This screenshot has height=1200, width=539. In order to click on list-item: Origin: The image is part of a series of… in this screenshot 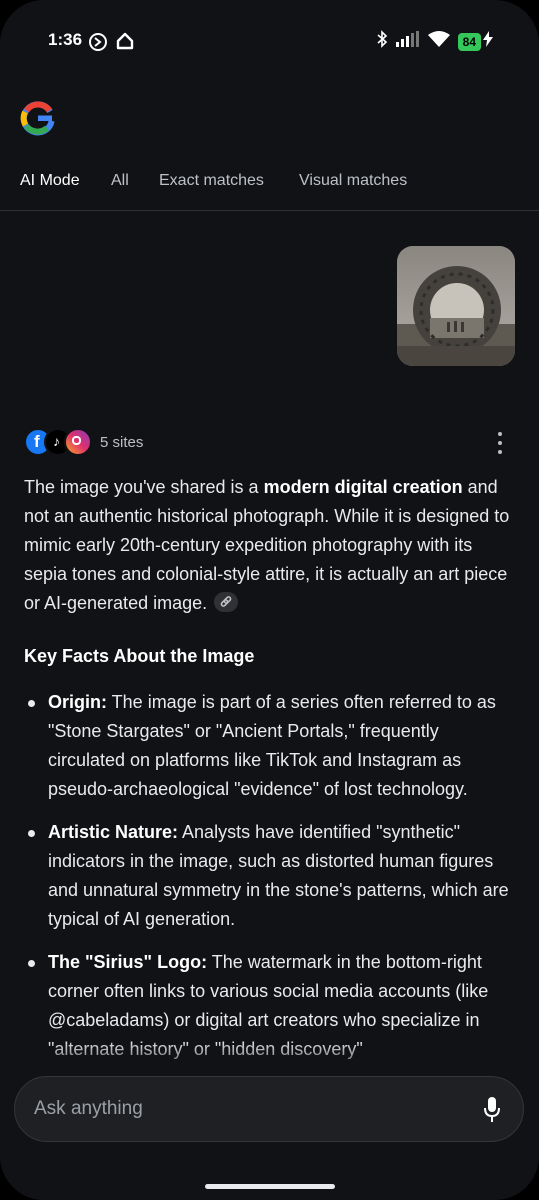, I will do `click(272, 746)`.